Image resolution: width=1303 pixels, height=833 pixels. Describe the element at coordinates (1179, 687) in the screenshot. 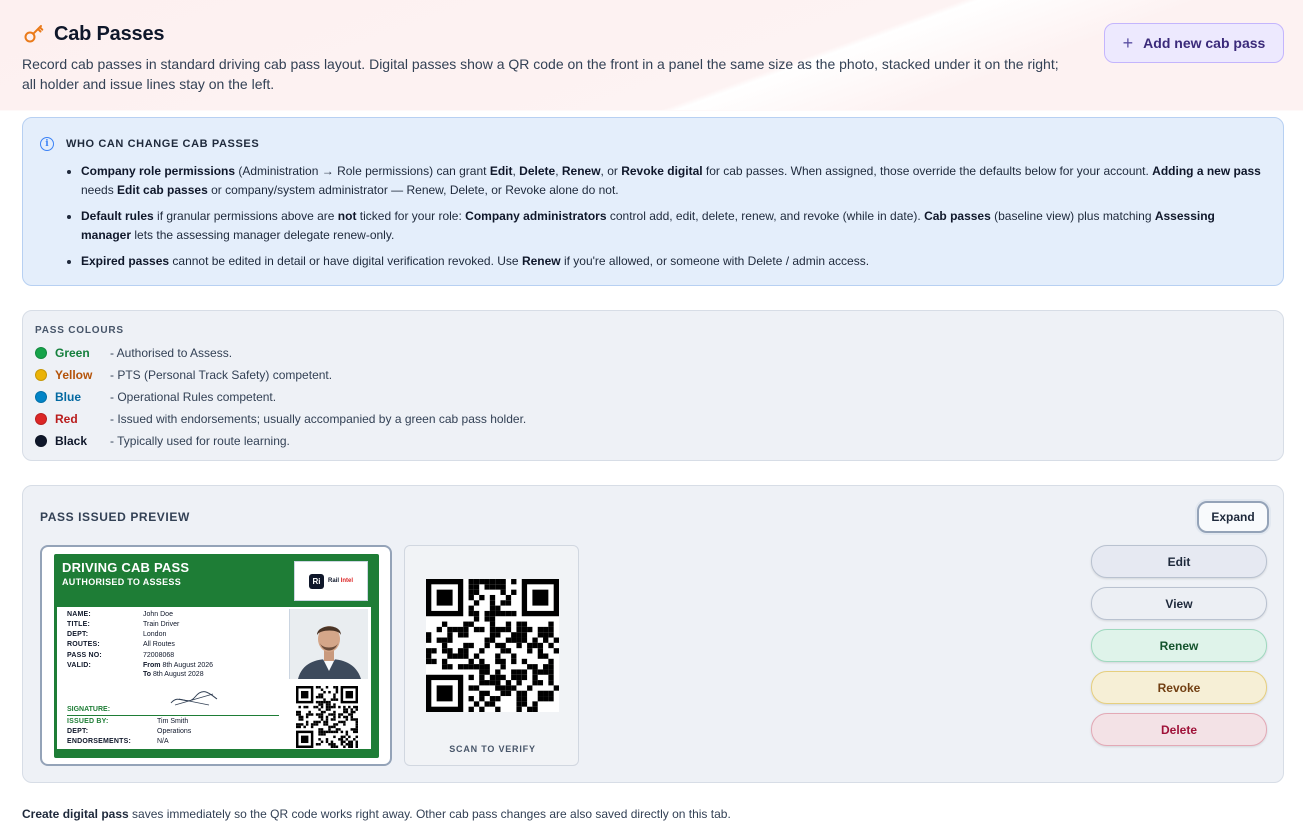

I see `revoke-button: Revoke` at that location.